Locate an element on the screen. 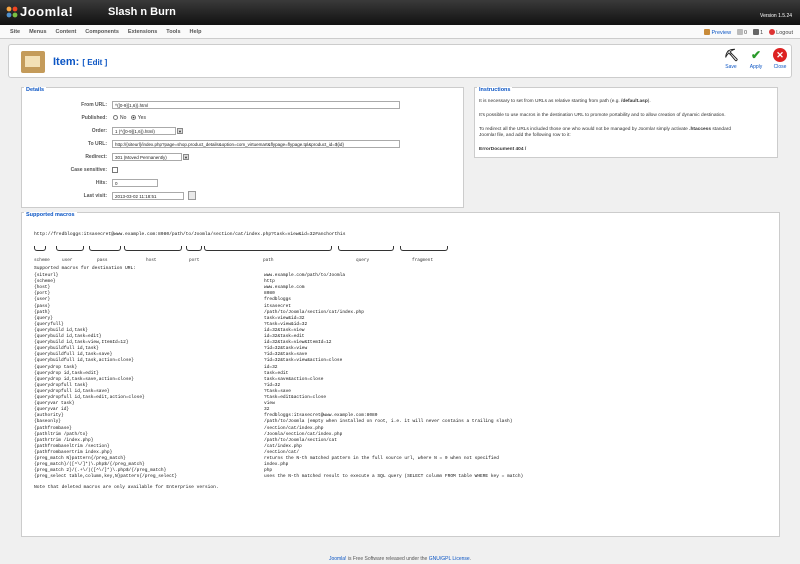 This screenshot has width=800, height=564. details-legend: Details is located at coordinates (35, 90).